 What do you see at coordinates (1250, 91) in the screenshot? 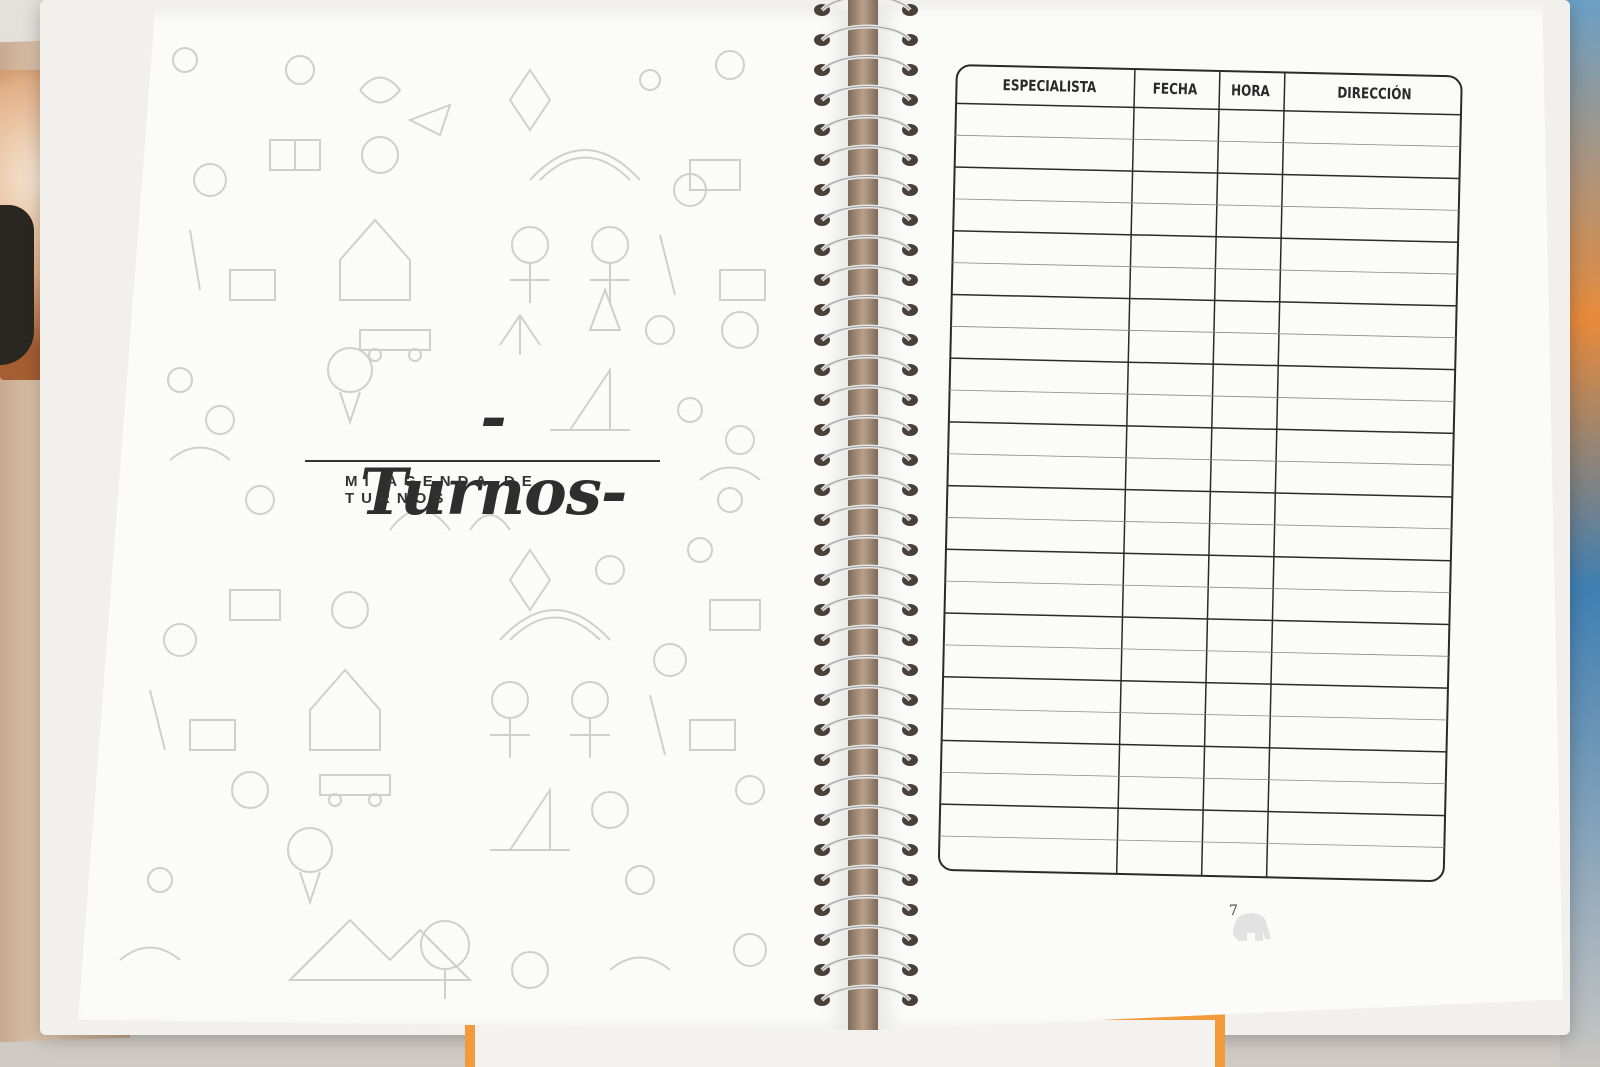
I see `column-header-hora: HORA` at bounding box center [1250, 91].